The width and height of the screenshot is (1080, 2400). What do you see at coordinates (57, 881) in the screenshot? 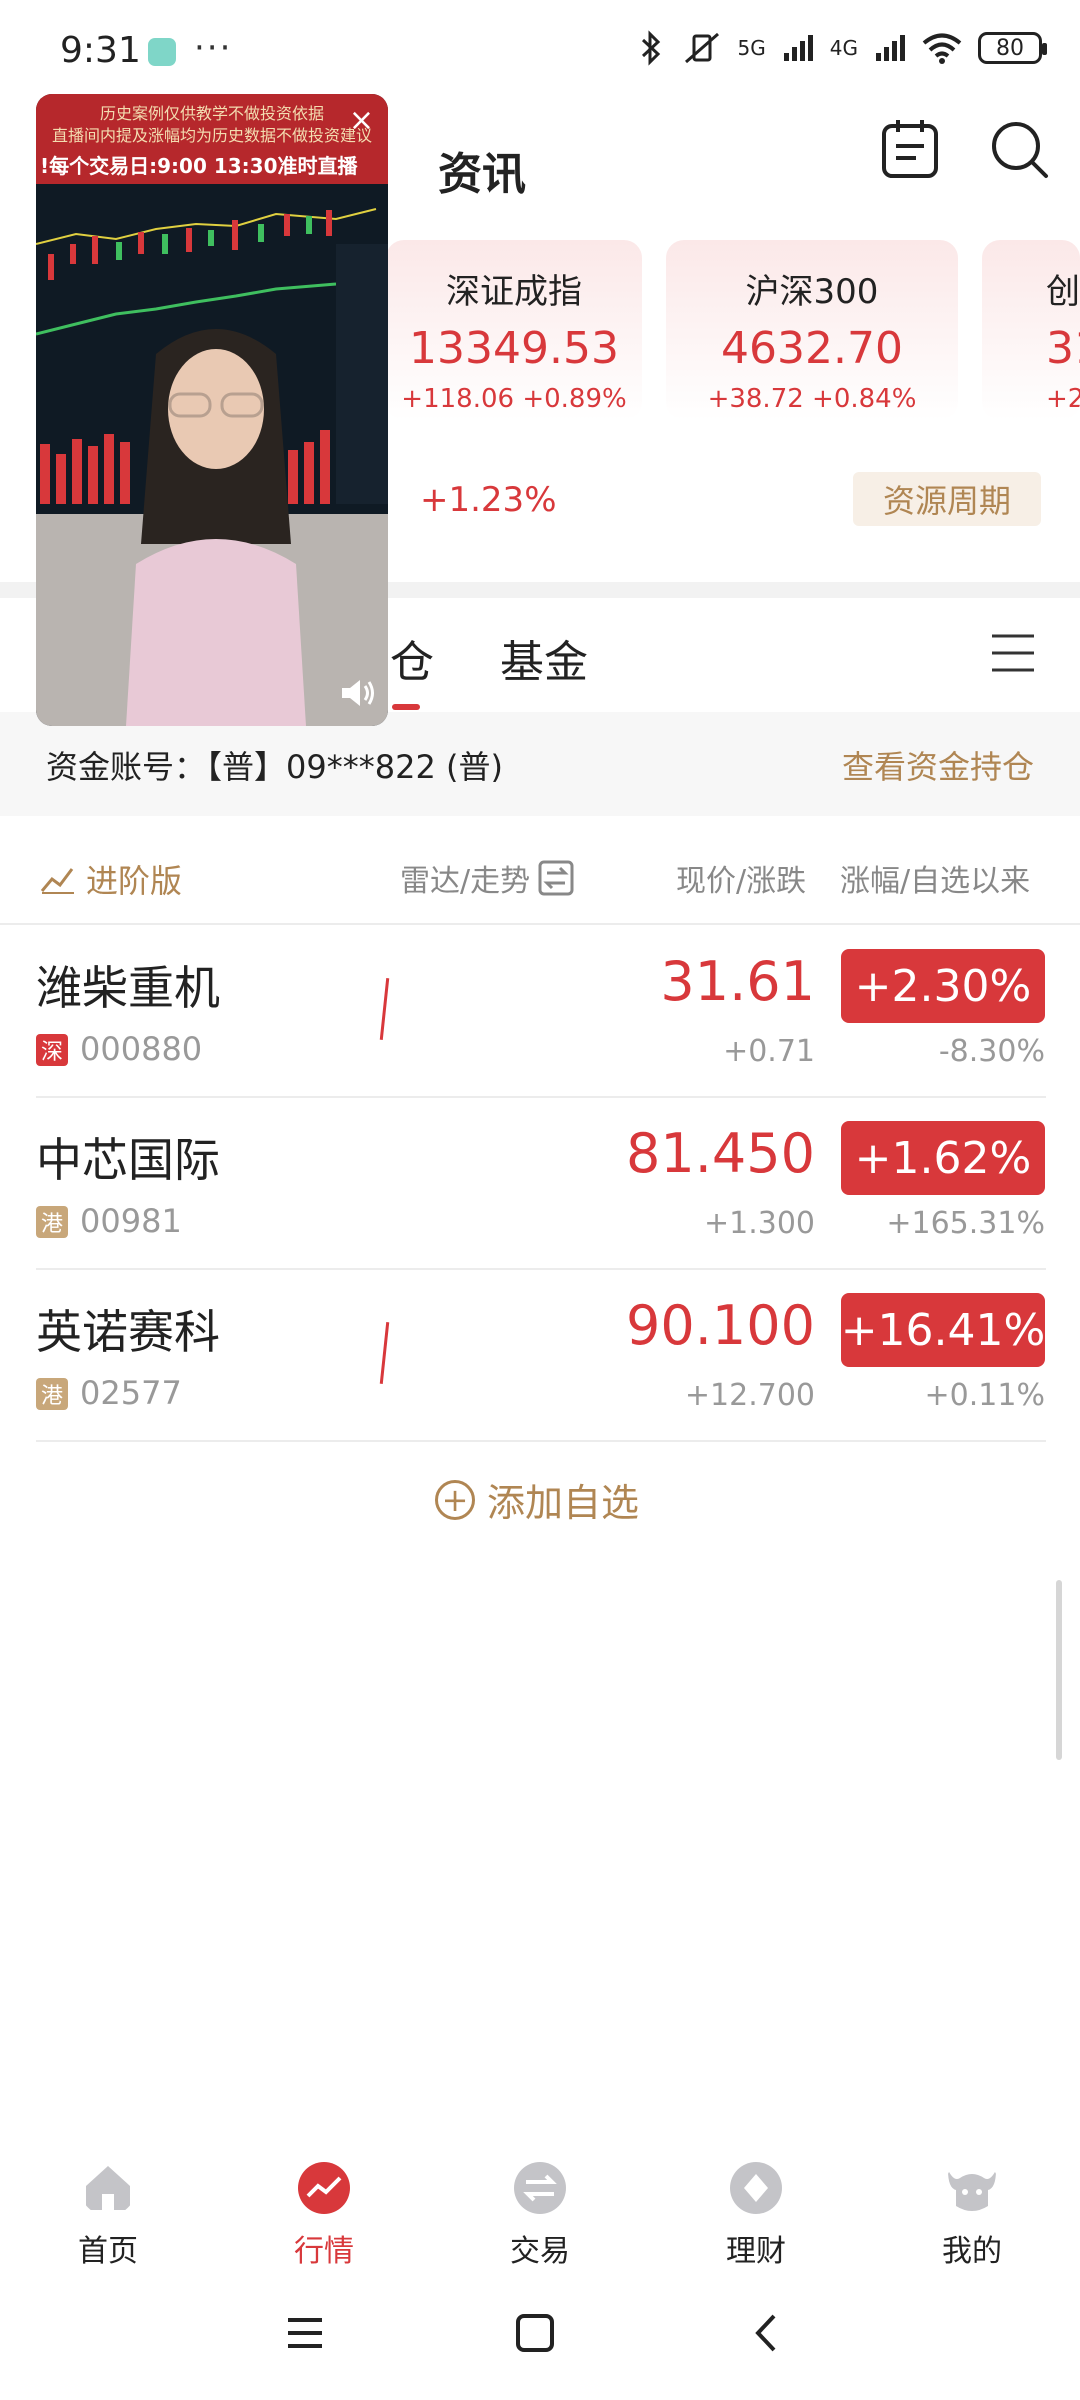
I see `trend-chart-icon` at bounding box center [57, 881].